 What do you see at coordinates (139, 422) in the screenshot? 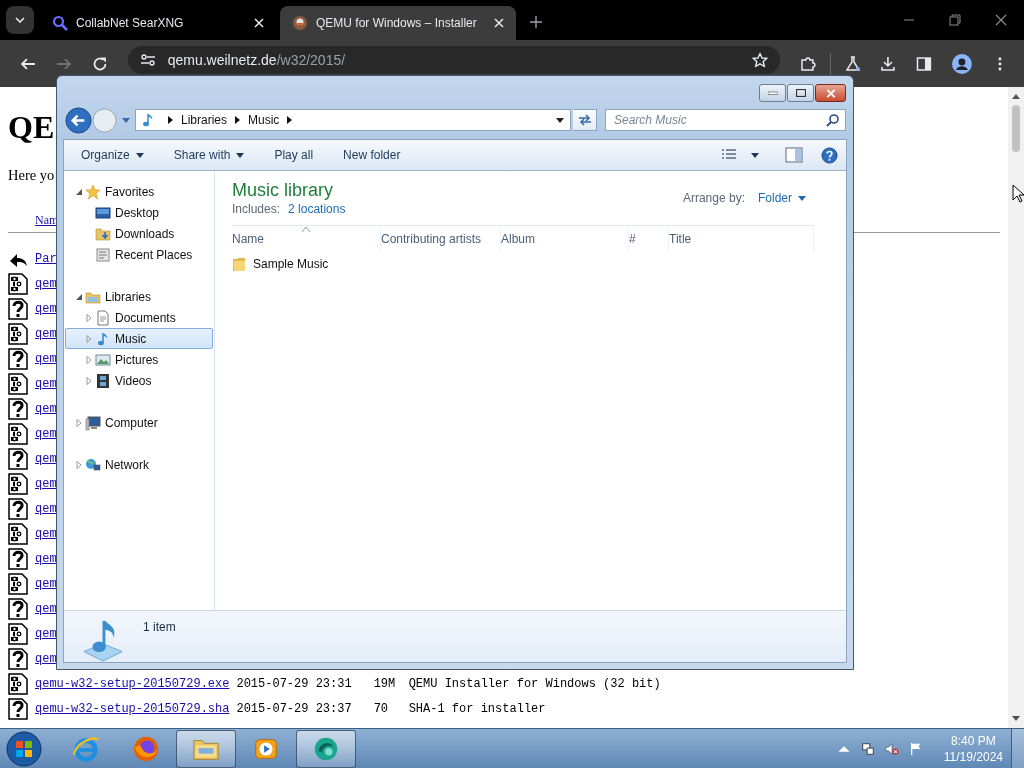
I see `navigation-item: Computer` at bounding box center [139, 422].